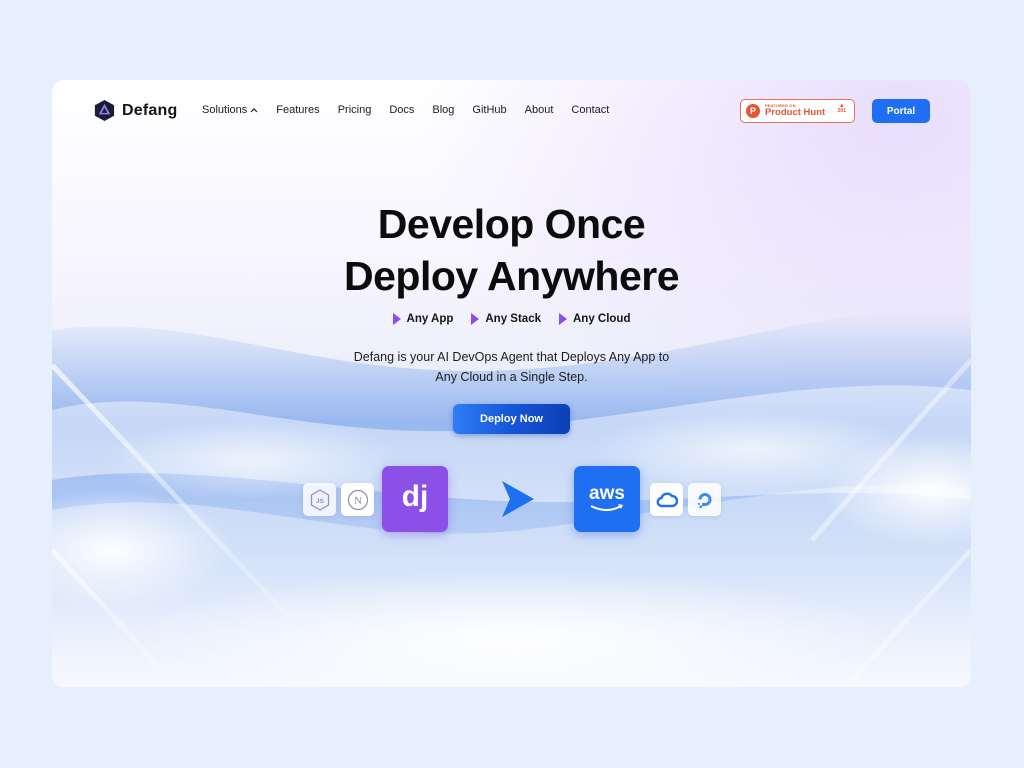 The width and height of the screenshot is (1024, 768). I want to click on google-cloud-icon, so click(666, 499).